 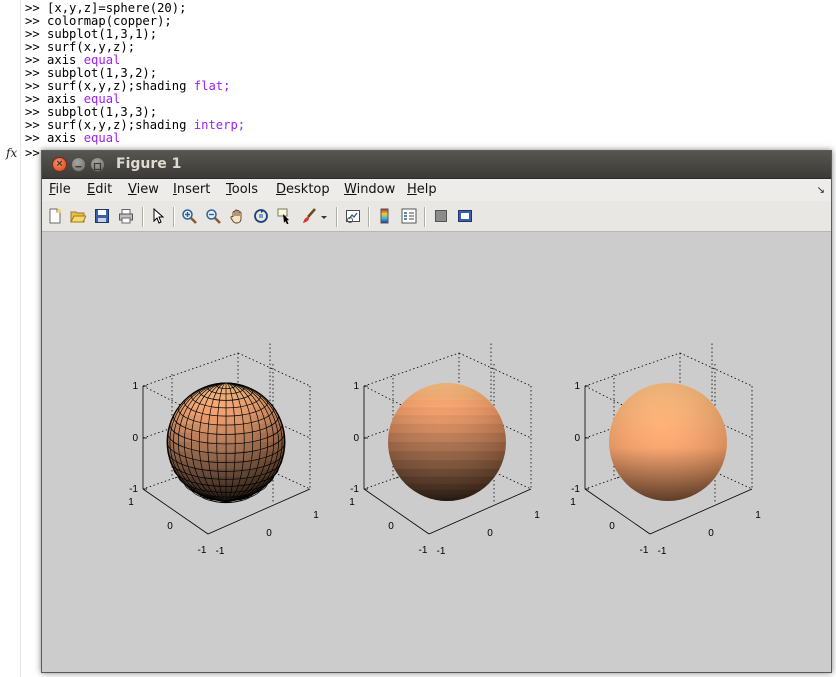 I want to click on subplot-2: -1 0 1 1 0 -1 -1 0 1, so click(x=444, y=449).